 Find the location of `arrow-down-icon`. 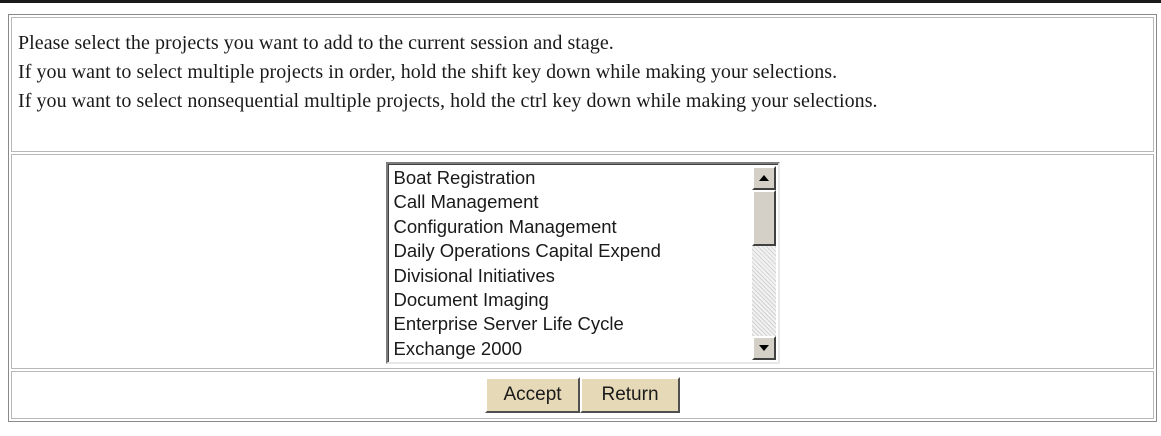

arrow-down-icon is located at coordinates (763, 348).